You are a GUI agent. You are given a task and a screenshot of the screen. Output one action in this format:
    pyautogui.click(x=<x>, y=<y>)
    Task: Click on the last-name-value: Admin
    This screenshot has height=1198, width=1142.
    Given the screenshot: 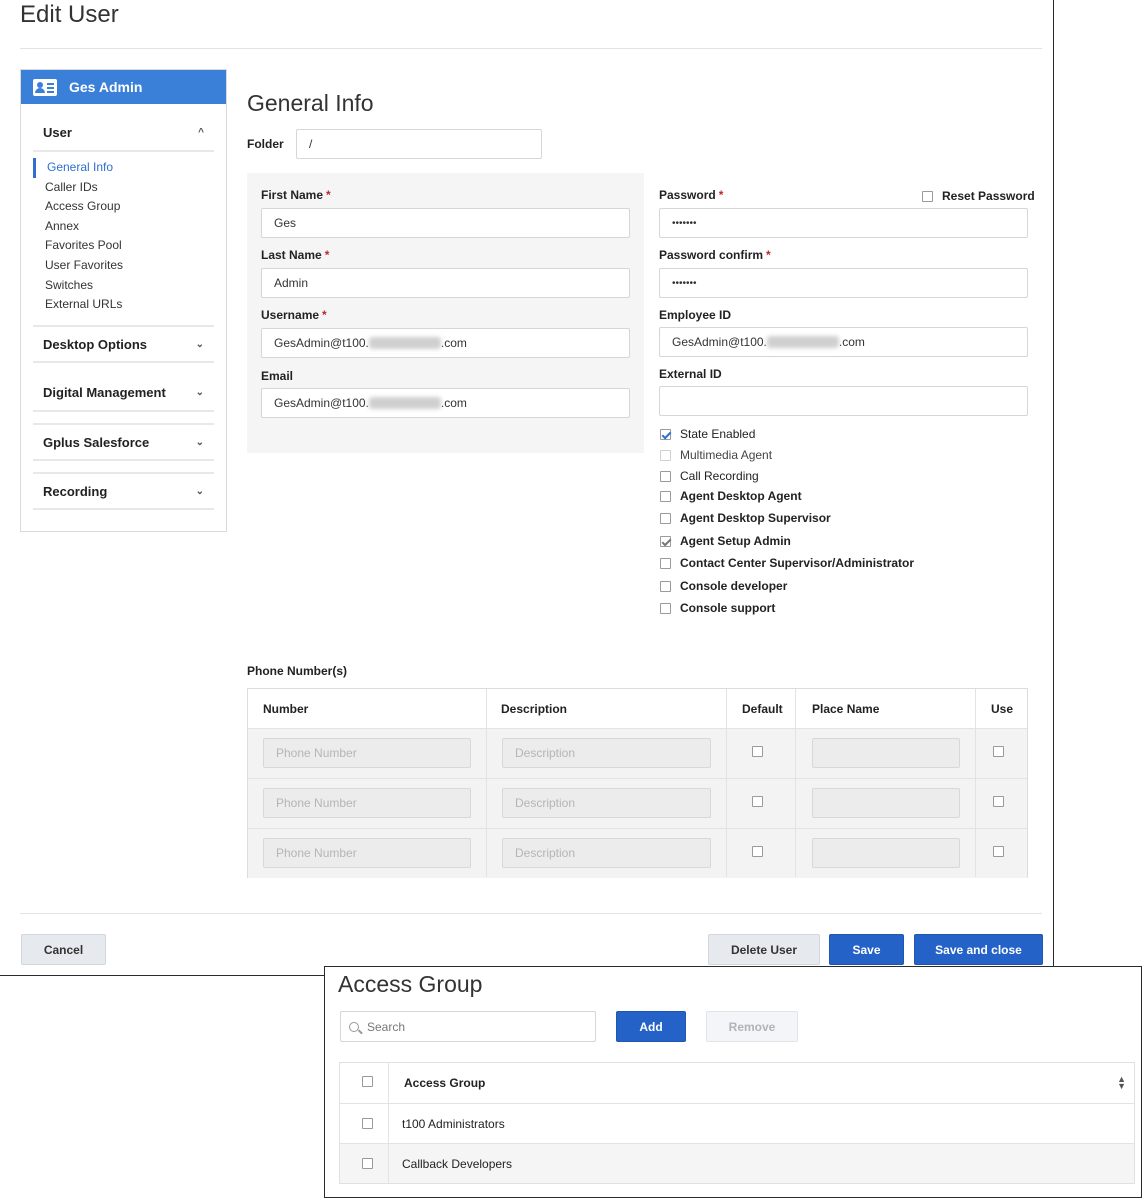 What is the action you would take?
    pyautogui.click(x=291, y=283)
    